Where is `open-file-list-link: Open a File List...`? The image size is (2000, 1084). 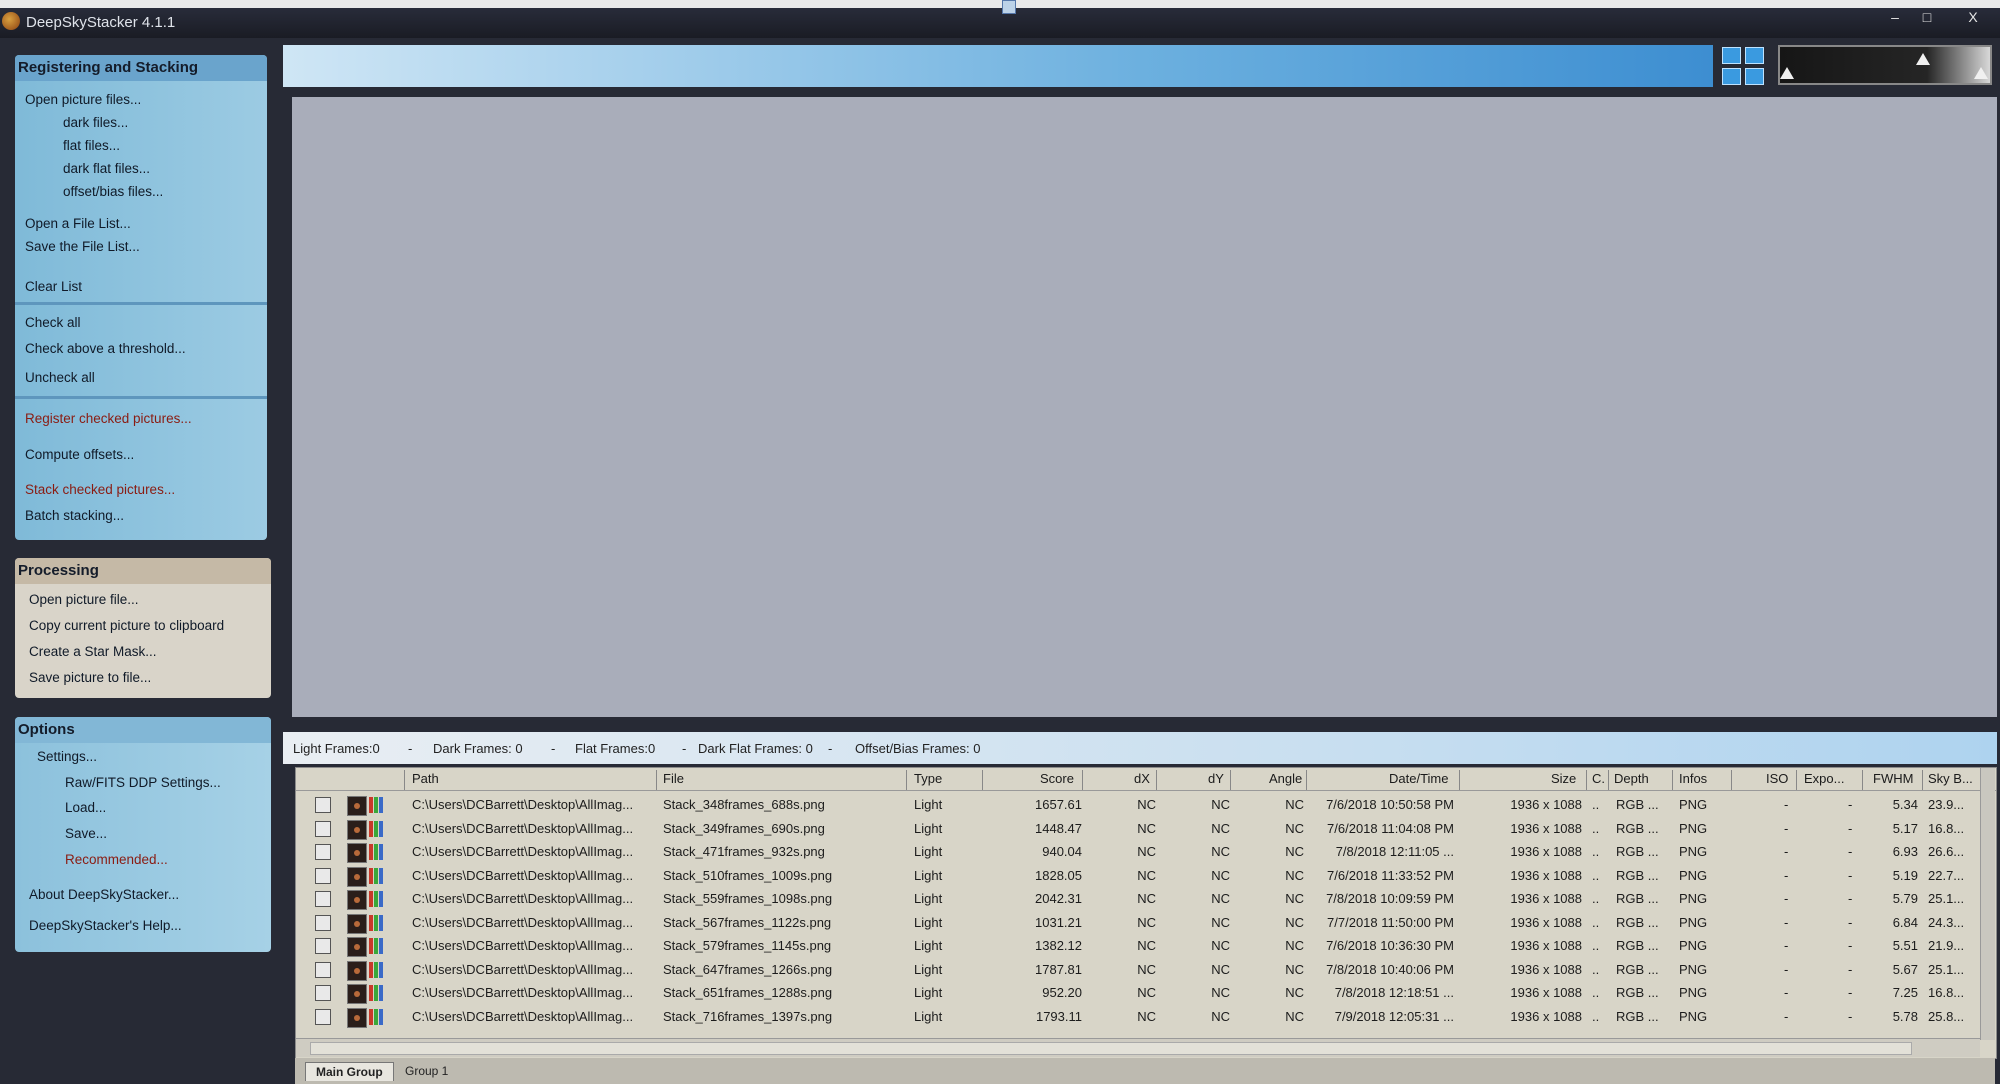 open-file-list-link: Open a File List... is located at coordinates (78, 223).